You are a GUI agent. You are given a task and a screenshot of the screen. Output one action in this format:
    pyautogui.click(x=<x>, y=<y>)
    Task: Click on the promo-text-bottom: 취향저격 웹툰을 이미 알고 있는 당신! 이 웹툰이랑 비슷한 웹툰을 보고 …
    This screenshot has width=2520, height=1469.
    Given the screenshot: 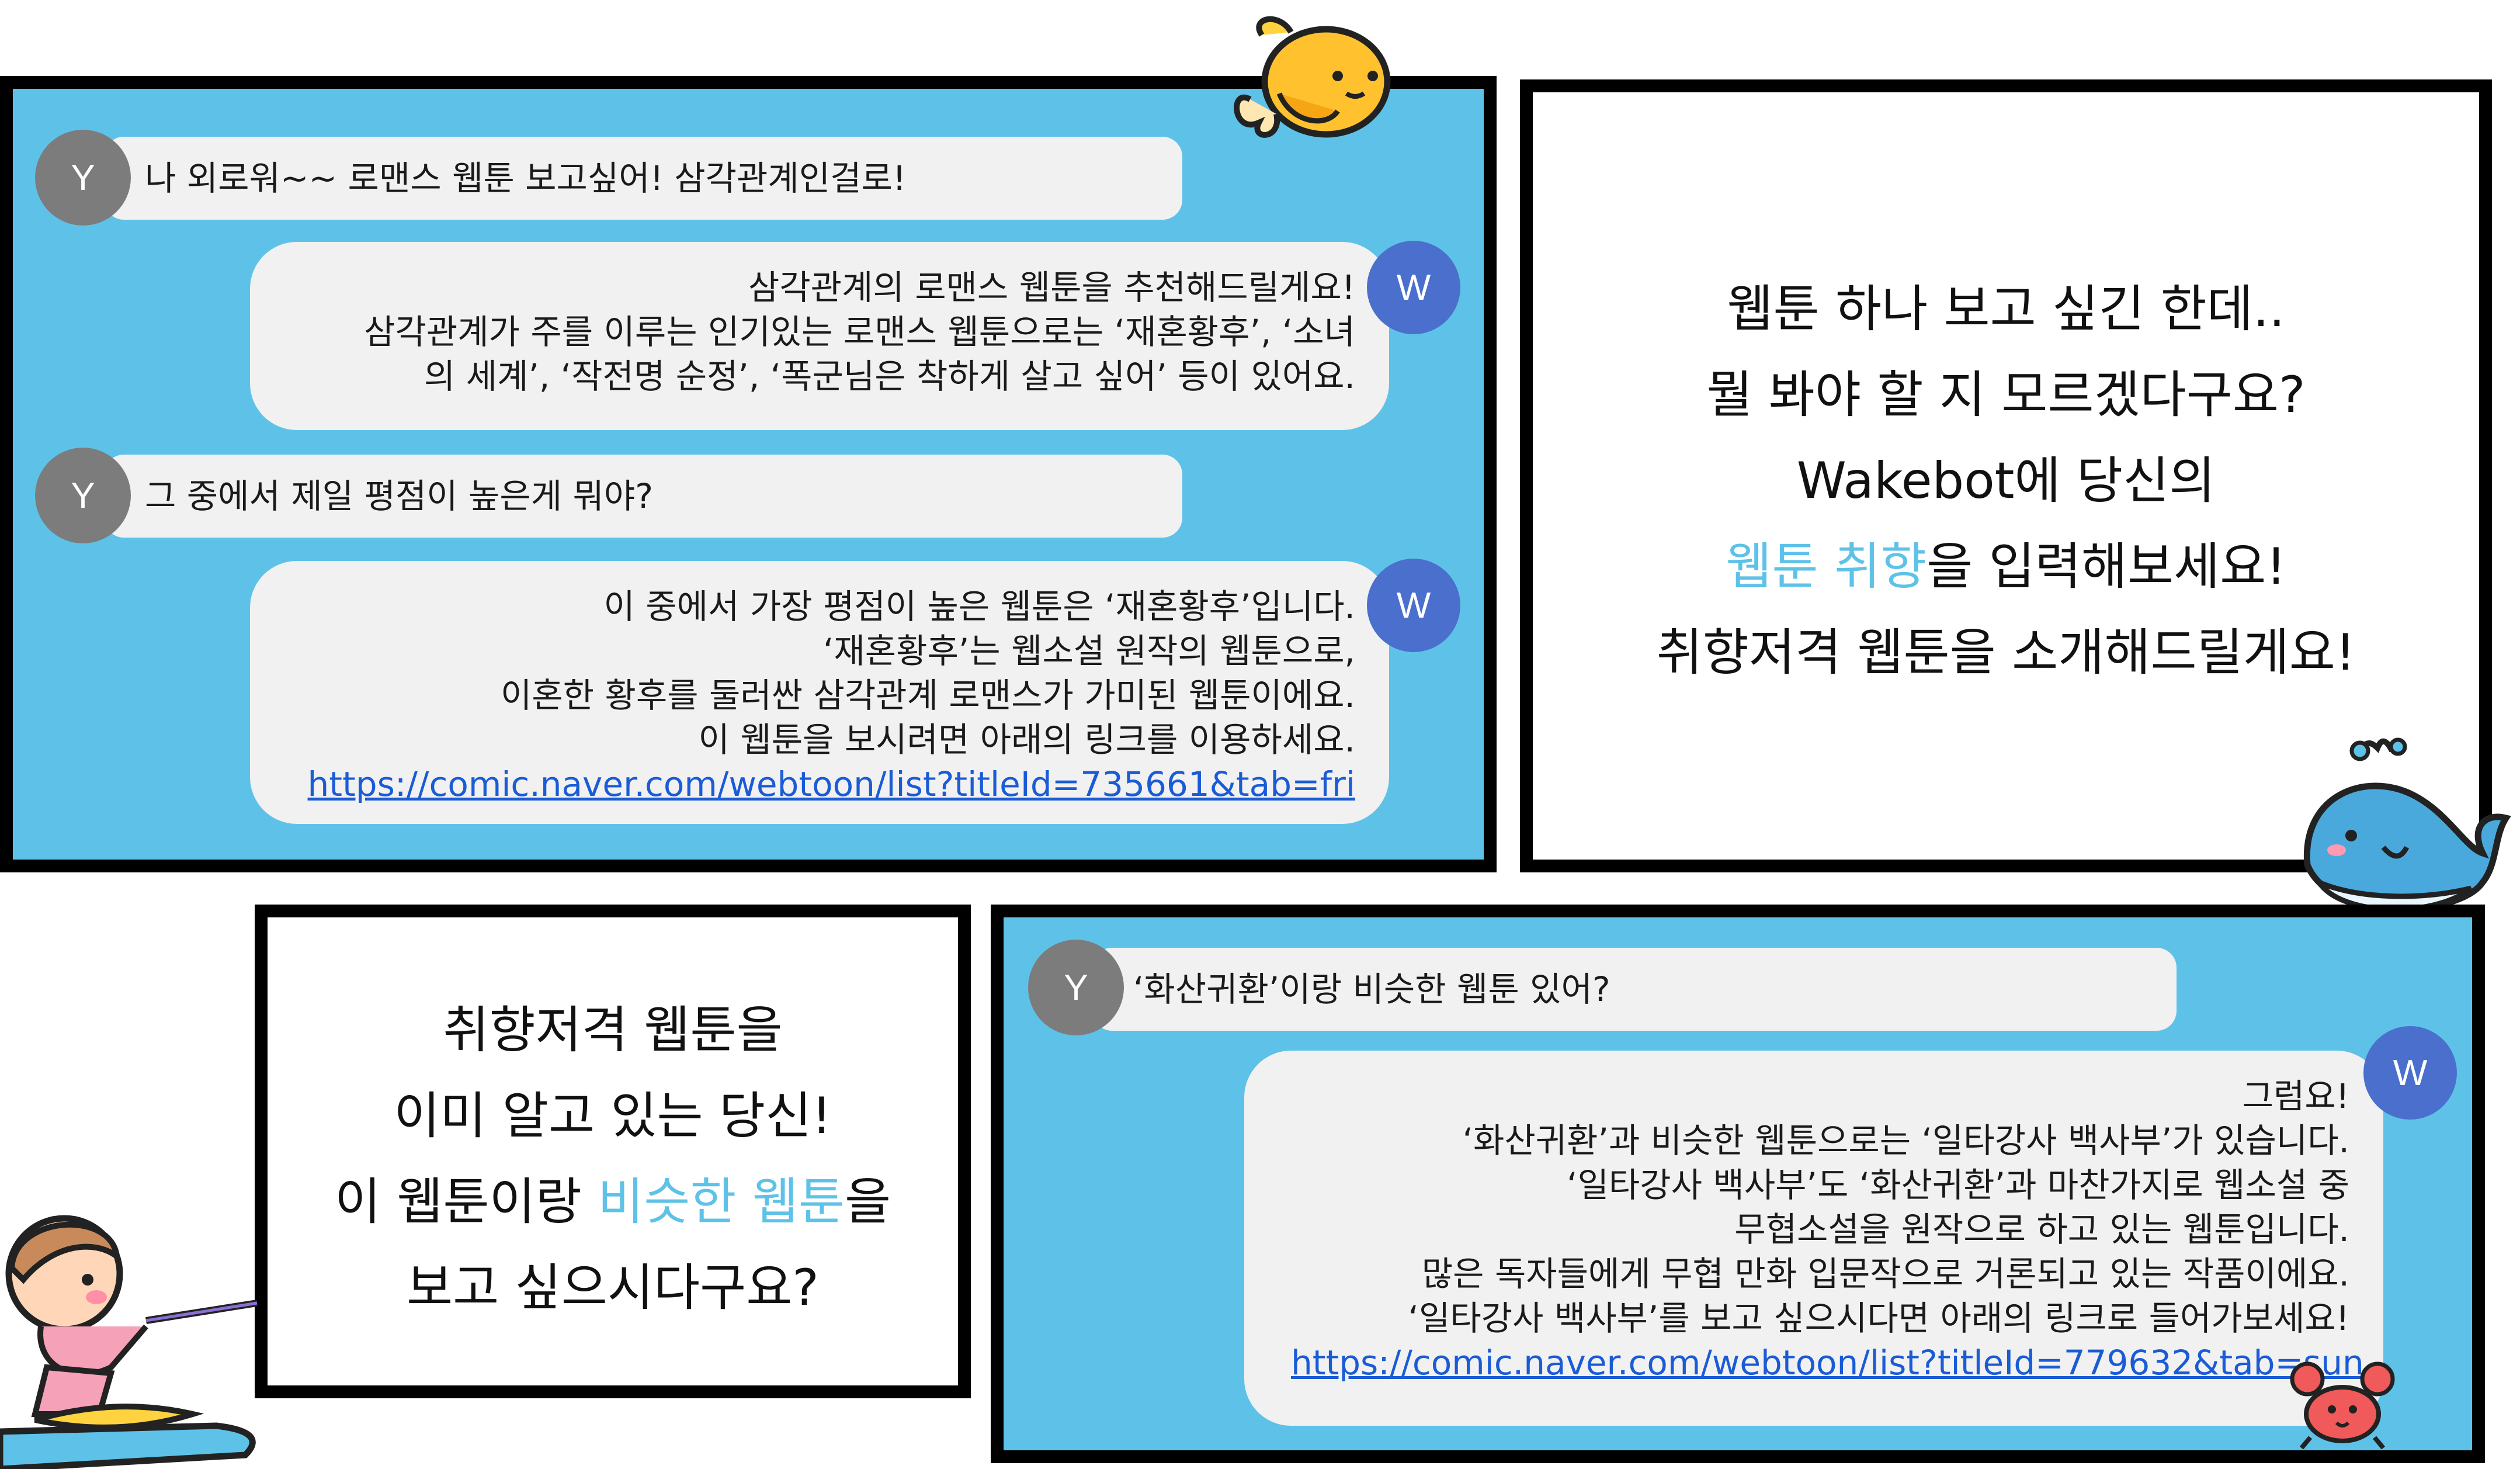 What is the action you would take?
    pyautogui.click(x=613, y=1159)
    